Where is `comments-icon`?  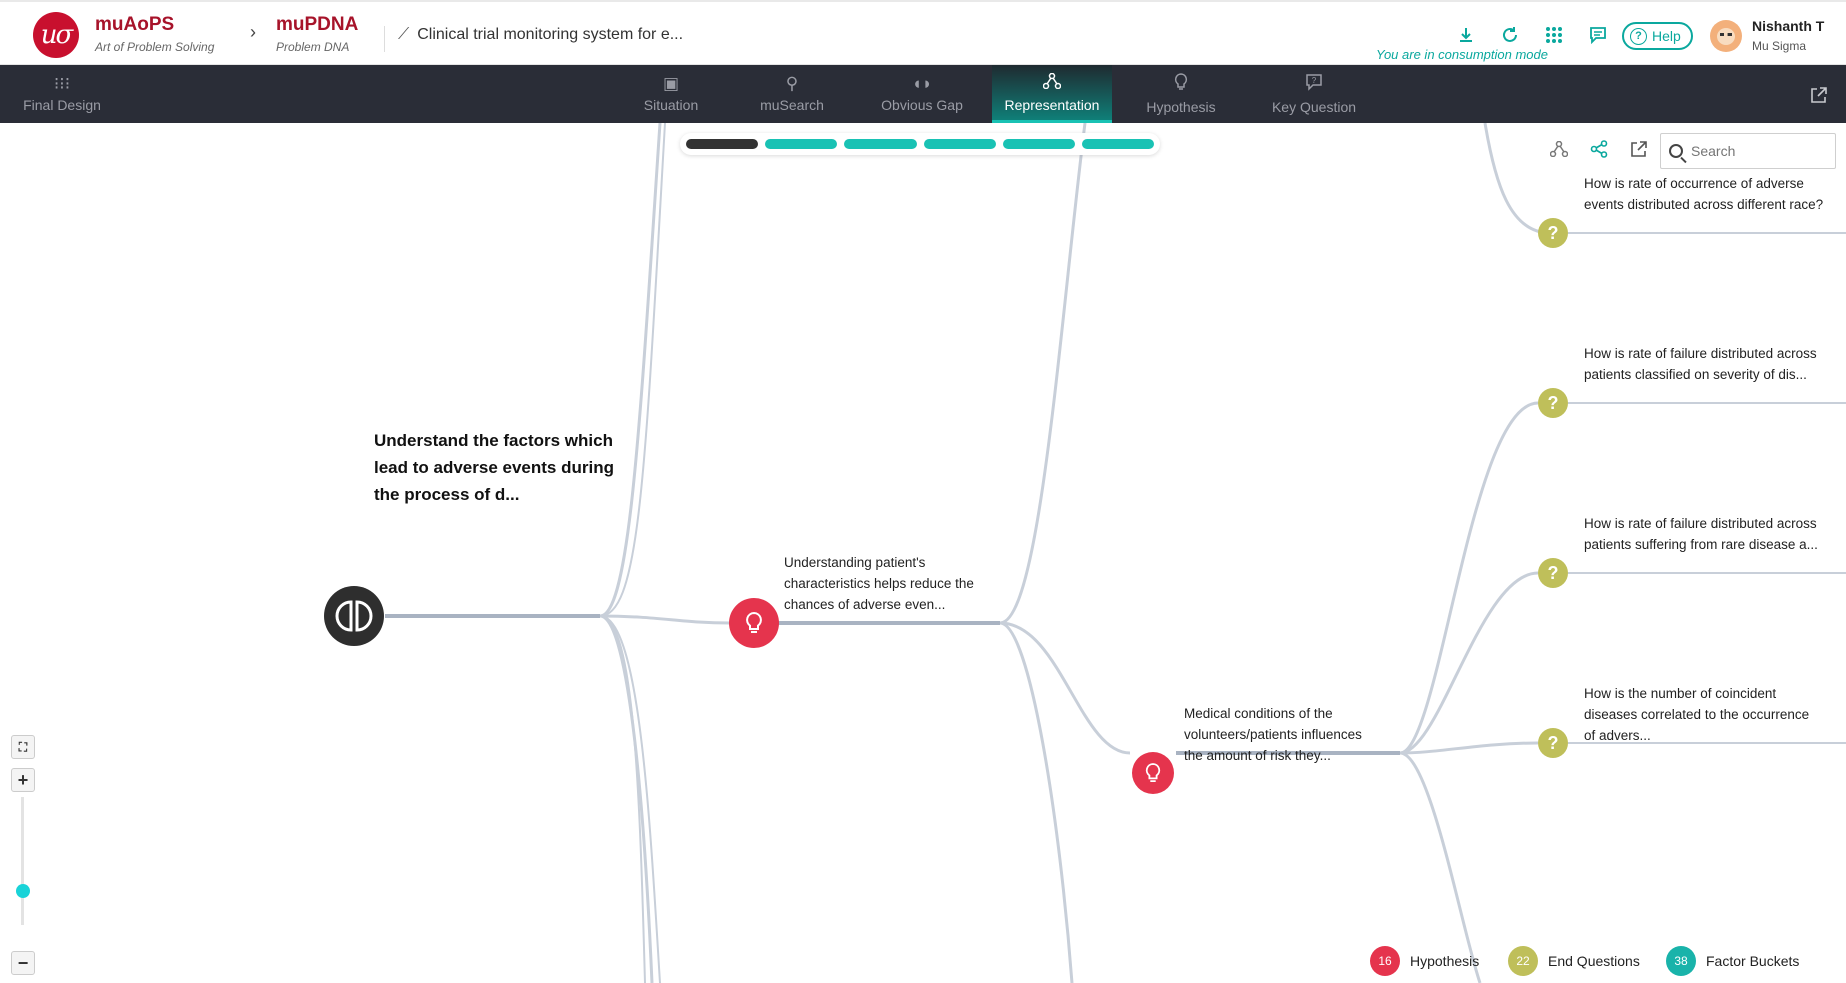
comments-icon is located at coordinates (1598, 35).